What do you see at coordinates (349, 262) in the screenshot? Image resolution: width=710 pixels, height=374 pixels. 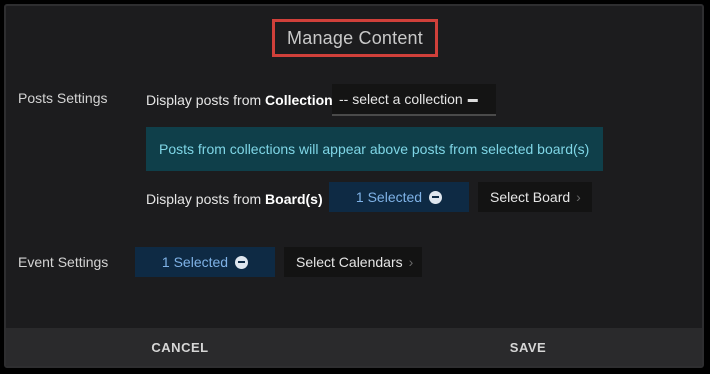 I see `select-calendars-label: Select Calendars` at bounding box center [349, 262].